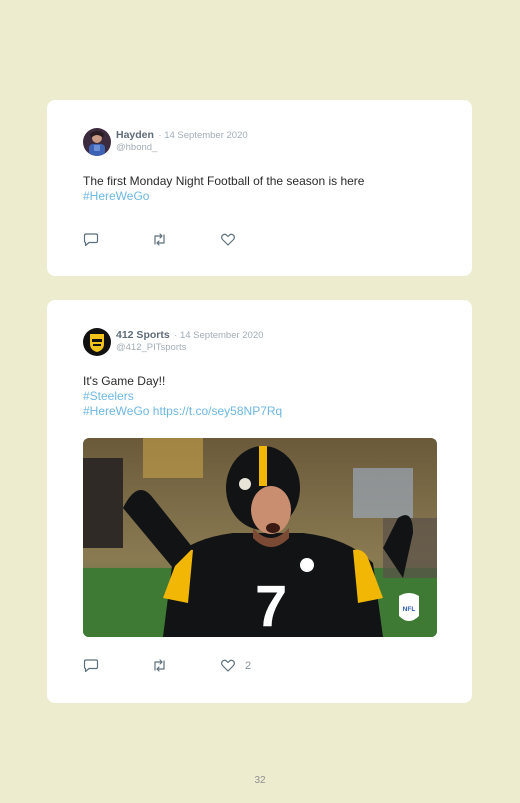  Describe the element at coordinates (189, 348) in the screenshot. I see `author-handle: @412_PITsports` at that location.